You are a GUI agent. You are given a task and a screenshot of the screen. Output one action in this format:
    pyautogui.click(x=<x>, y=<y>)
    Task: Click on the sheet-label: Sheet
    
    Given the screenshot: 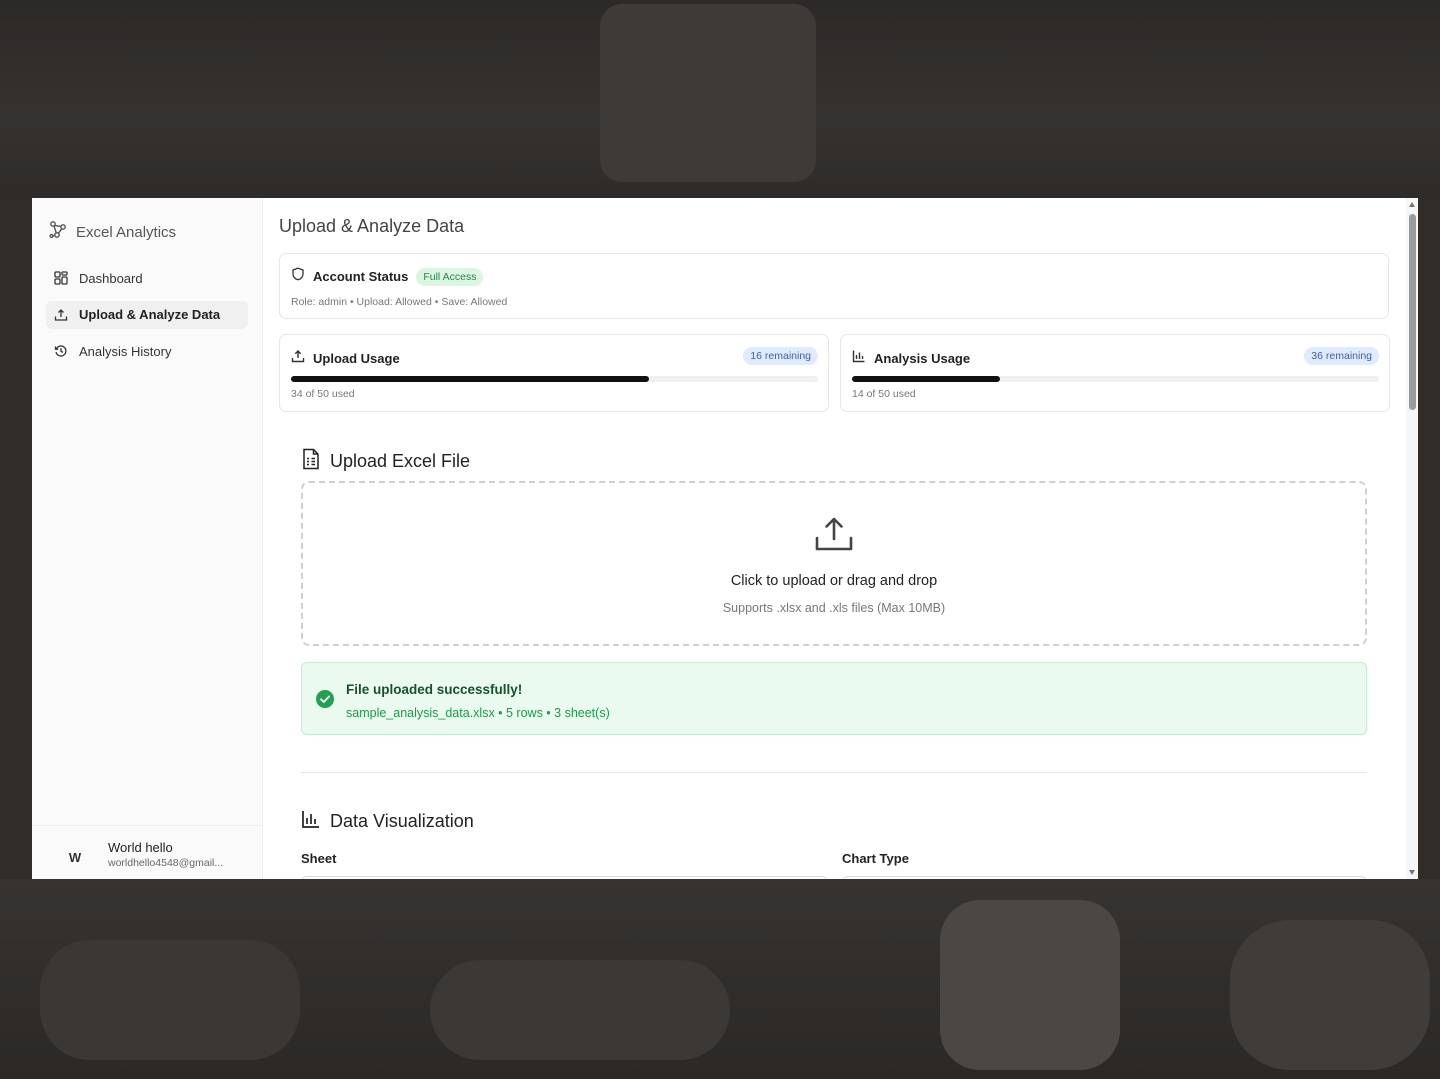 What is the action you would take?
    pyautogui.click(x=319, y=858)
    